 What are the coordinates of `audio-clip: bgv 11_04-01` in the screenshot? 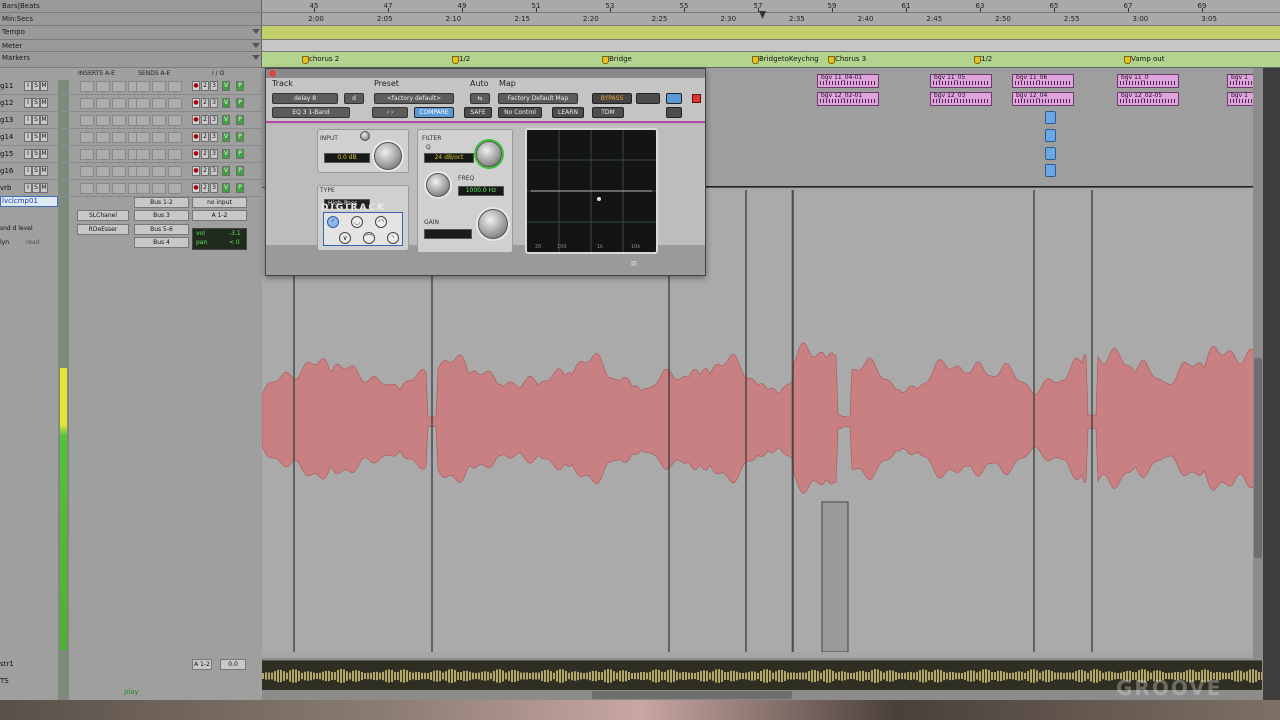 It's located at (848, 81).